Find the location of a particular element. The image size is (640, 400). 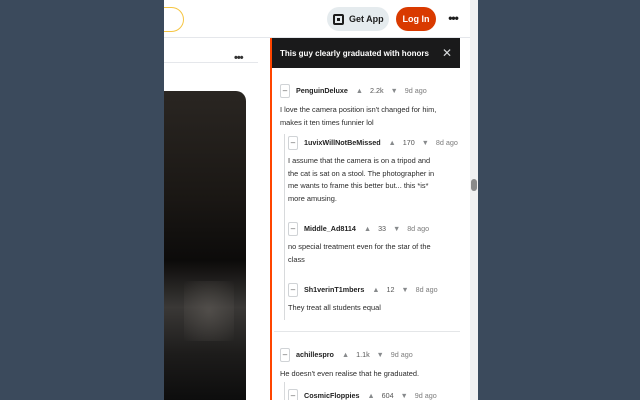

get-app-button: Get App is located at coordinates (358, 19).